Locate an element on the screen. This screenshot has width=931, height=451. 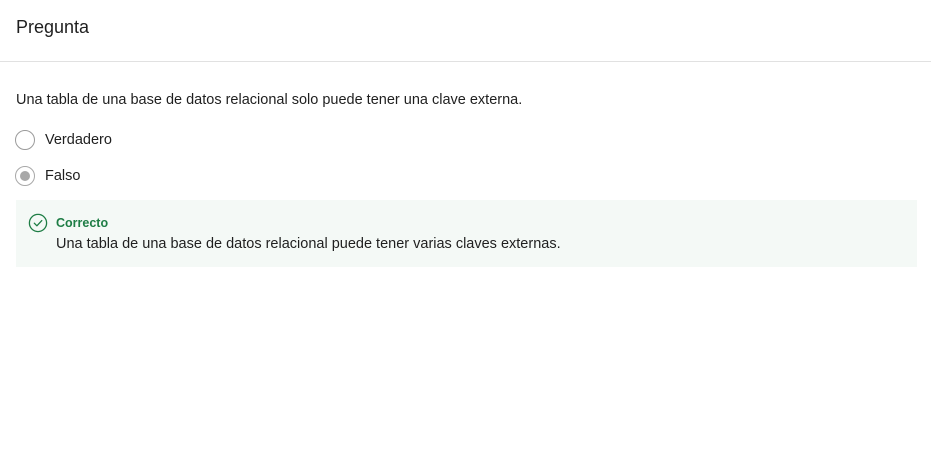
answer-options: Verdadero Falso is located at coordinates (465, 158).